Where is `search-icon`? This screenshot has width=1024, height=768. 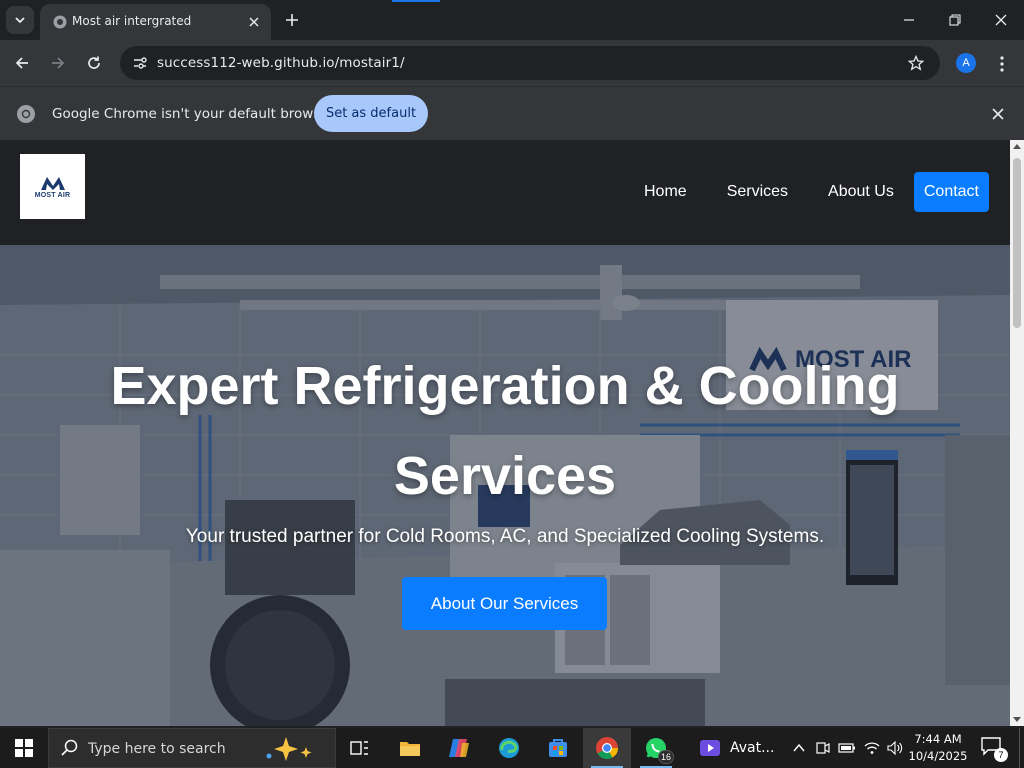
search-icon is located at coordinates (69, 747).